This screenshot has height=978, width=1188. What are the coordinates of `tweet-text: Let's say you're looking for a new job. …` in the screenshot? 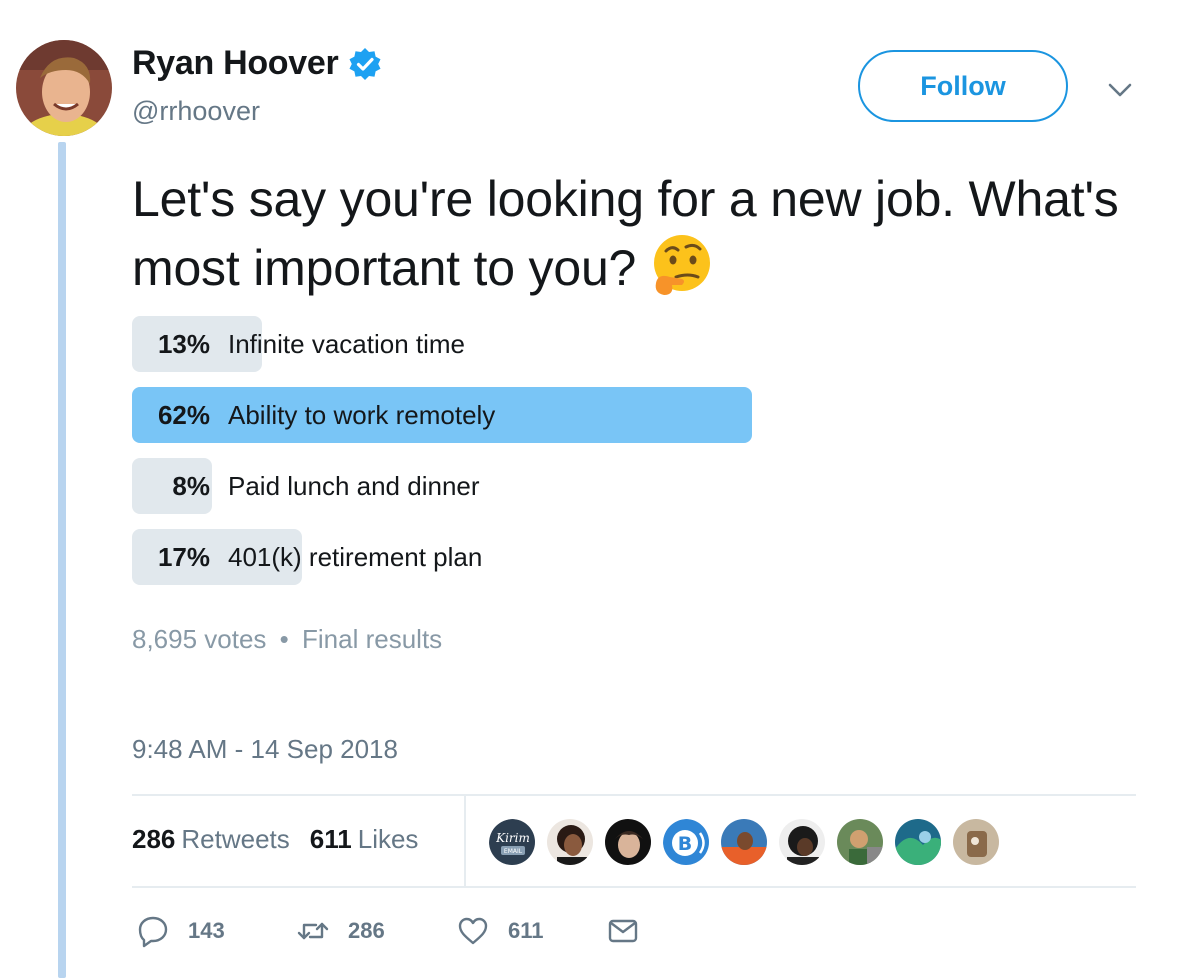 It's located at (637, 234).